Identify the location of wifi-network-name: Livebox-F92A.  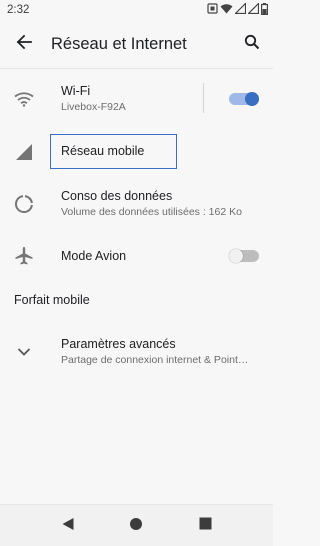
(93, 107).